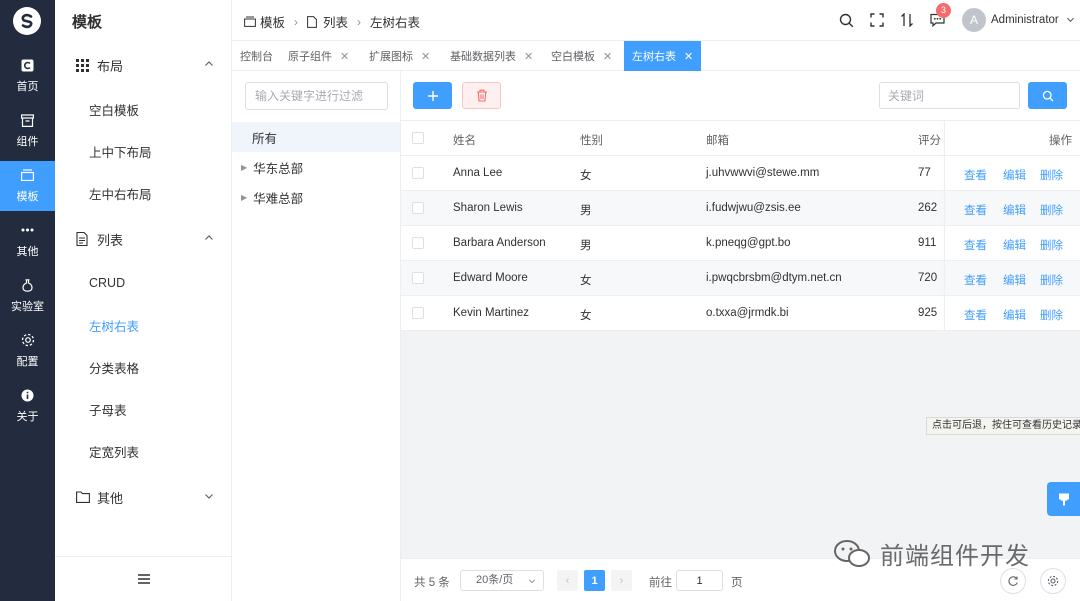  I want to click on sort-arrows-icon, so click(907, 20).